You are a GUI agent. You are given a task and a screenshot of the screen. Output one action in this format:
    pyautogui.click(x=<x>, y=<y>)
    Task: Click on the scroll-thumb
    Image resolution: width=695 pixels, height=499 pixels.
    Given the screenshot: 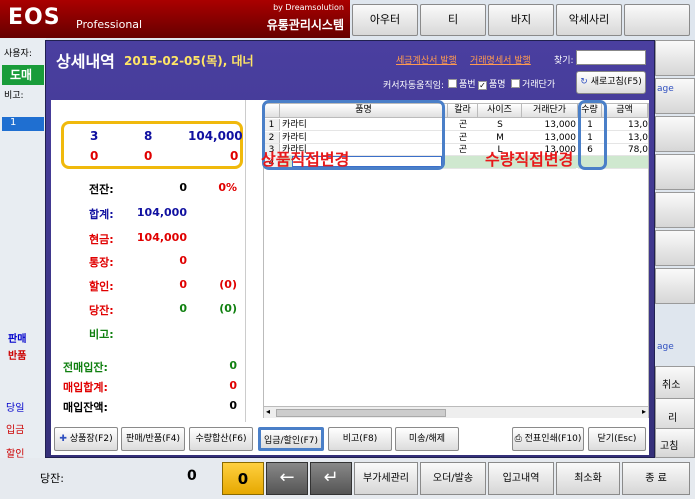 What is the action you would take?
    pyautogui.click(x=361, y=413)
    